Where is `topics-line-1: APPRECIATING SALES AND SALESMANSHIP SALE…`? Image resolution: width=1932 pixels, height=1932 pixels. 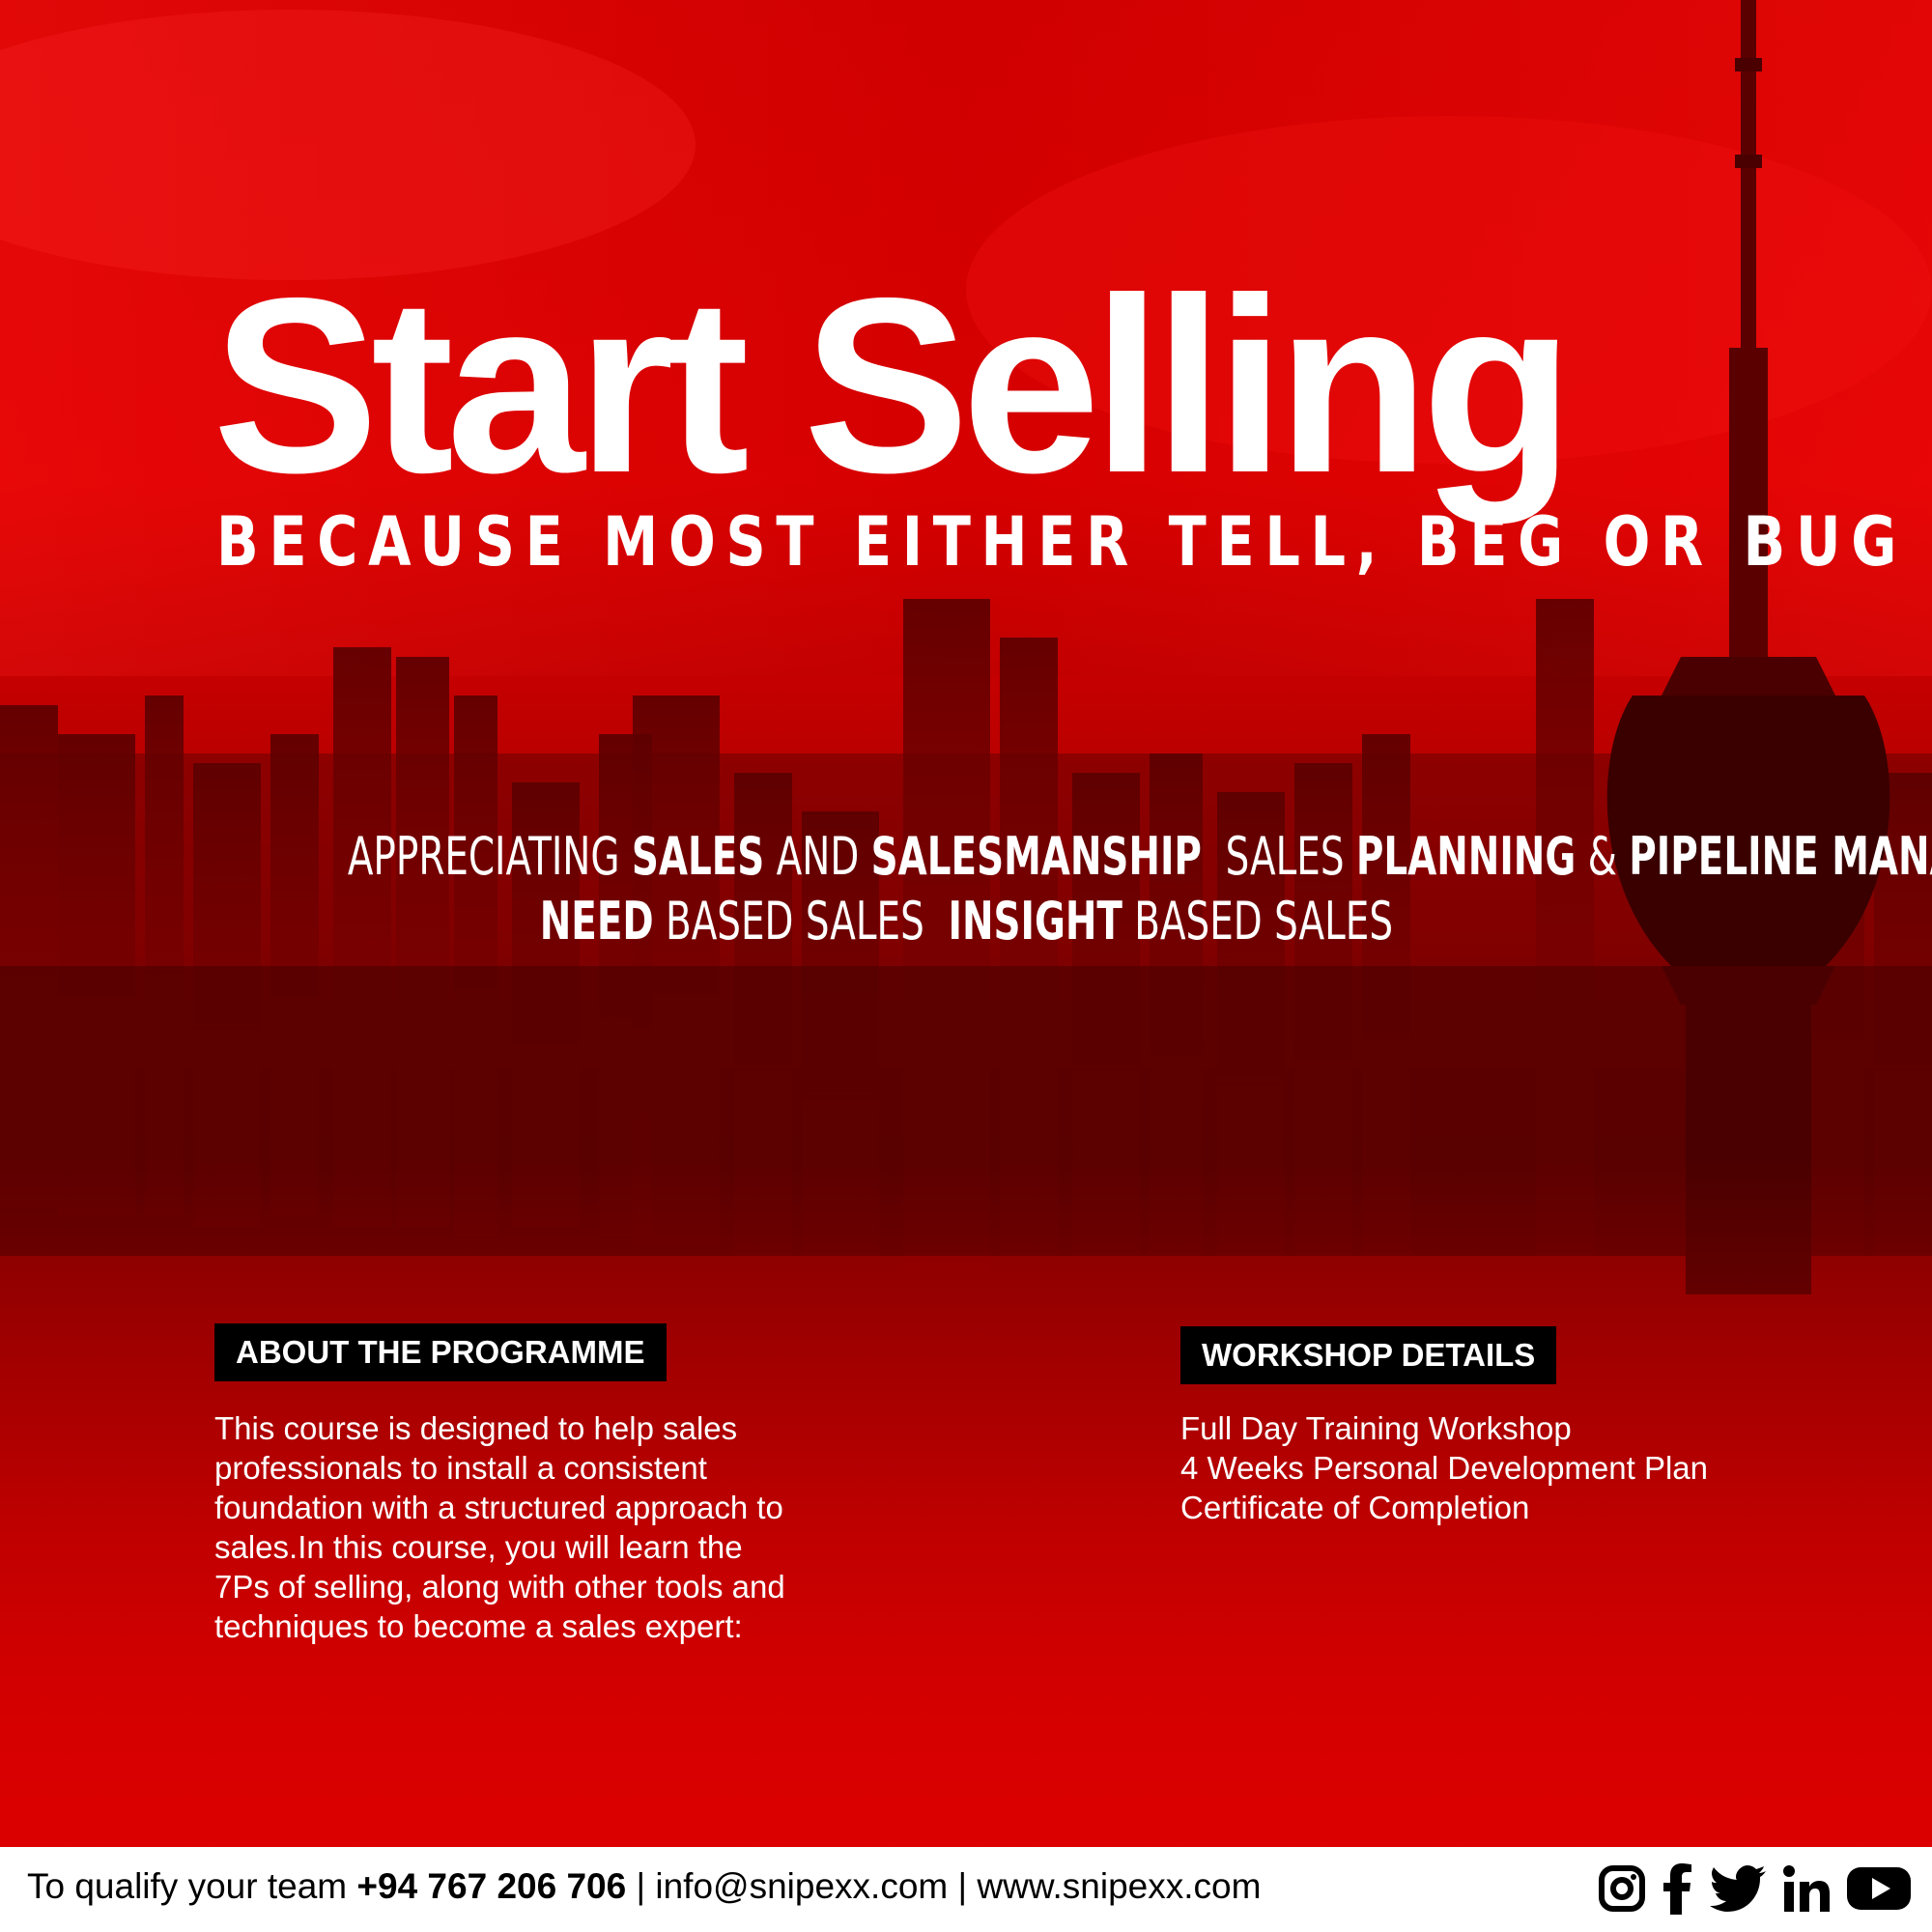 topics-line-1: APPRECIATING SALES AND SALESMANSHIP SALE… is located at coordinates (966, 856).